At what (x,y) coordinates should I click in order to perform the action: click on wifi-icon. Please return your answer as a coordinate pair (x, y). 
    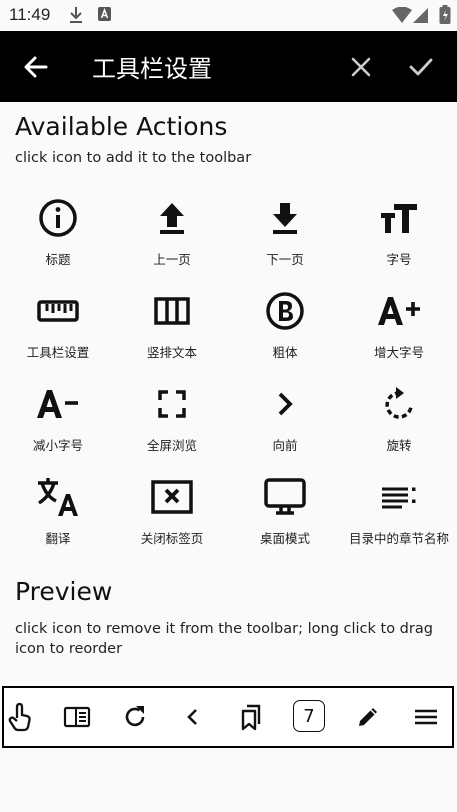
    Looking at the image, I should click on (402, 17).